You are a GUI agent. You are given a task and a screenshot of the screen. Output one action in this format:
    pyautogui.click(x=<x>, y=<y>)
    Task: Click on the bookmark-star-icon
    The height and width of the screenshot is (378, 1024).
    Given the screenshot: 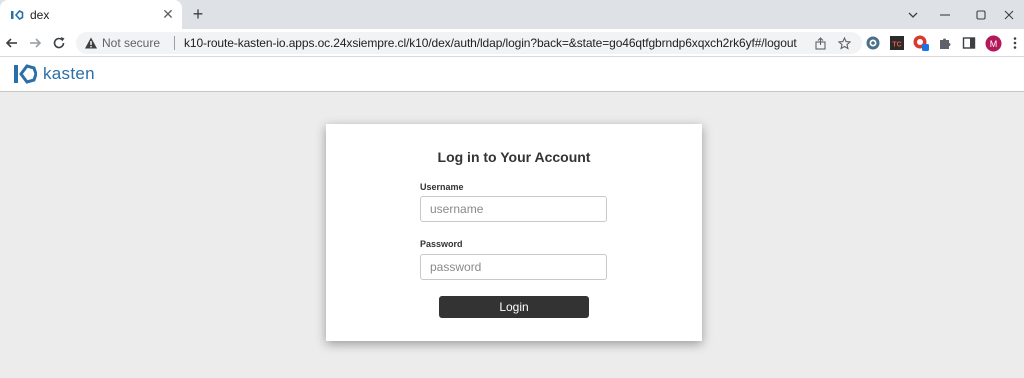 What is the action you would take?
    pyautogui.click(x=844, y=43)
    